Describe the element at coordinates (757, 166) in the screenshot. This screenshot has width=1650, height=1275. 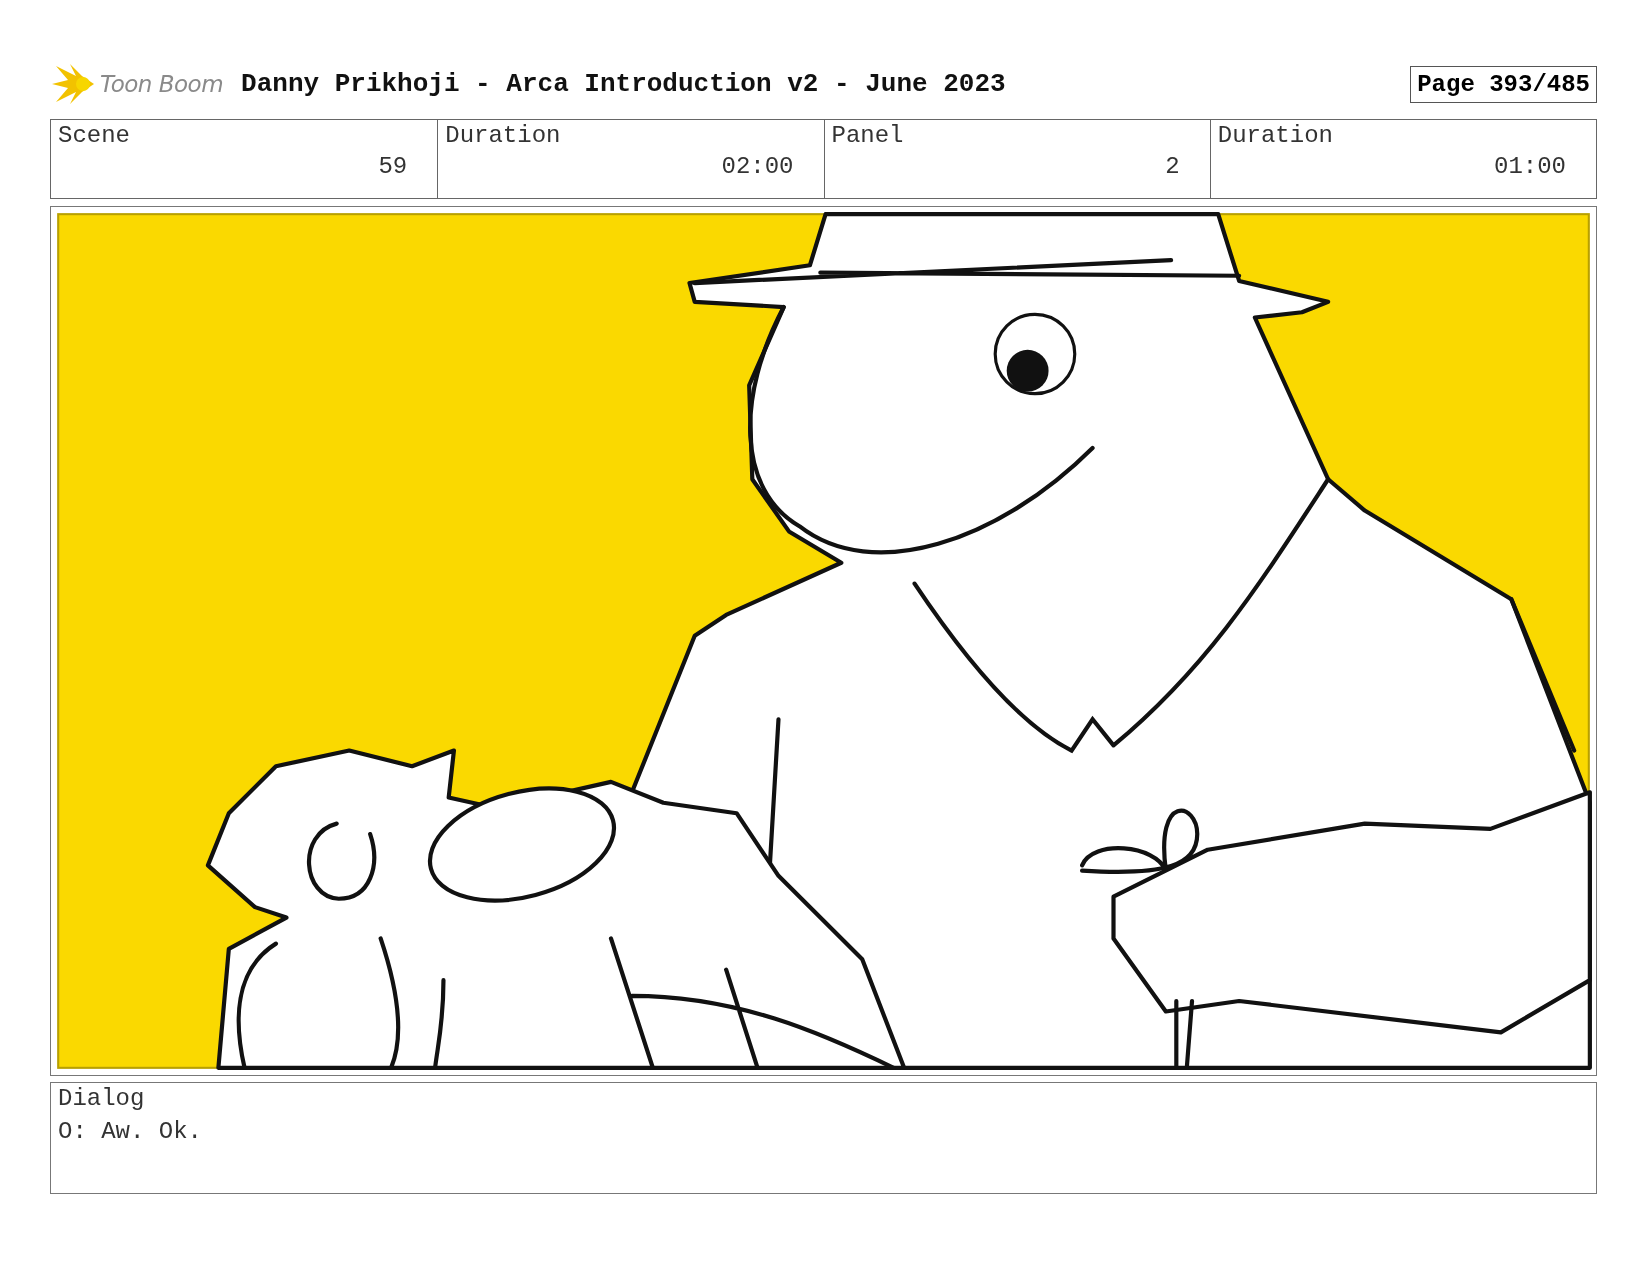
I see `field-value: 02:00` at that location.